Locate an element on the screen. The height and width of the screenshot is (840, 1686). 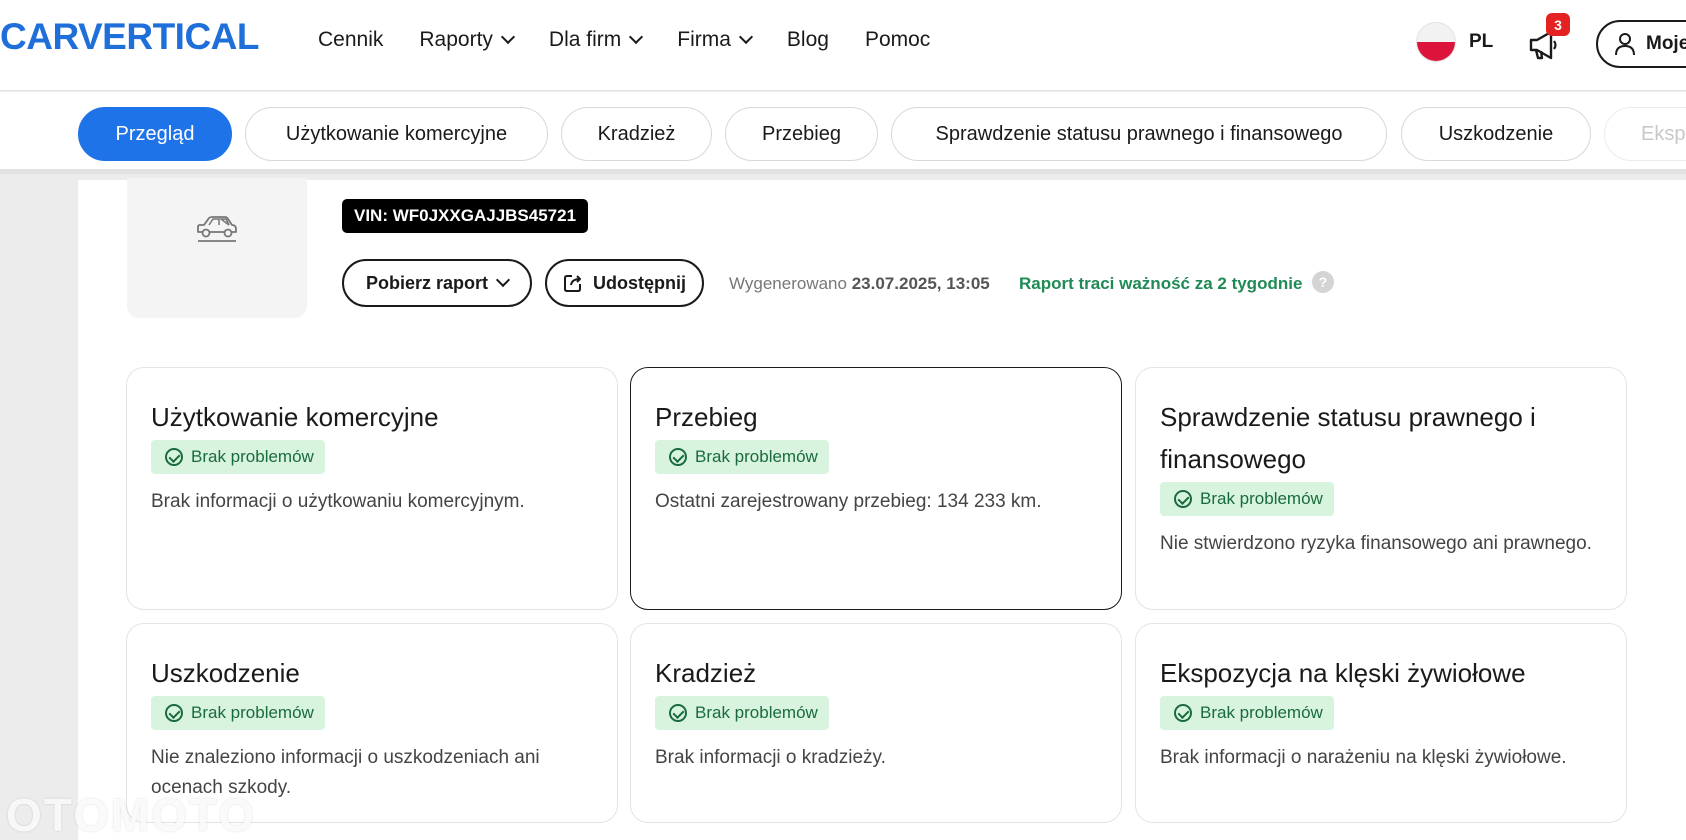
share-icon is located at coordinates (572, 283).